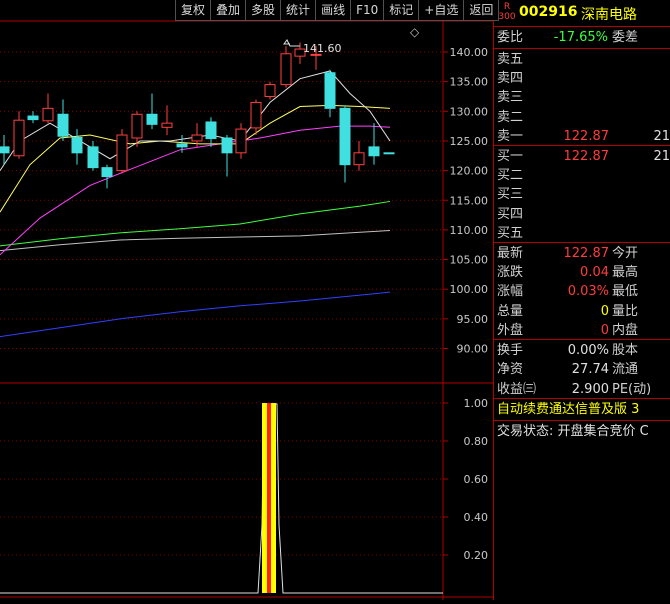 This screenshot has height=604, width=670. Describe the element at coordinates (333, 10) in the screenshot. I see `toolbar-button: 画线` at that location.